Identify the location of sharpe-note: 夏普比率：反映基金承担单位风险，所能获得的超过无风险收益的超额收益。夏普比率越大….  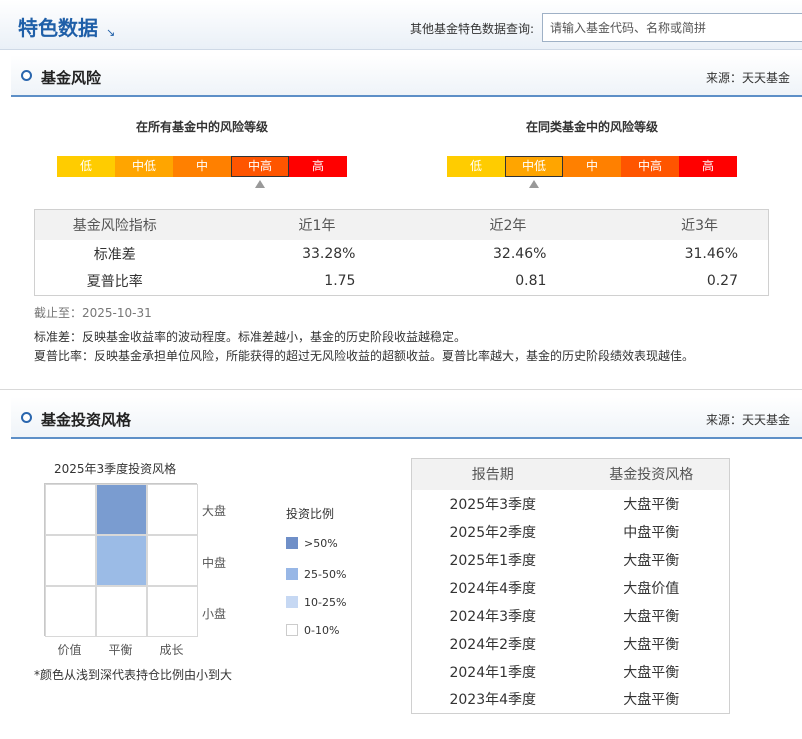
(364, 356).